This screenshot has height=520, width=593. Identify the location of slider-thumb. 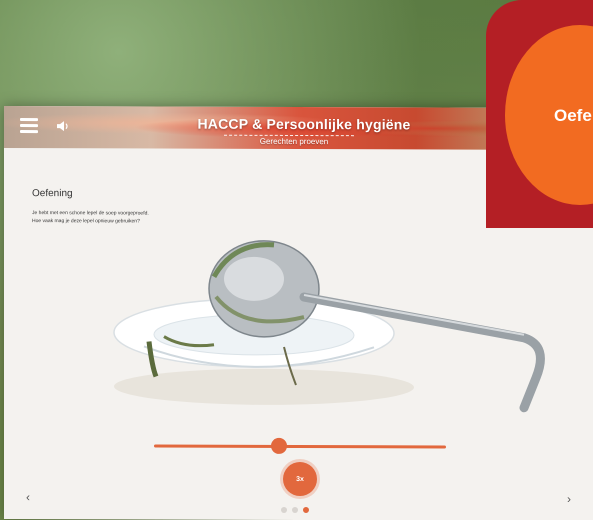
(279, 445).